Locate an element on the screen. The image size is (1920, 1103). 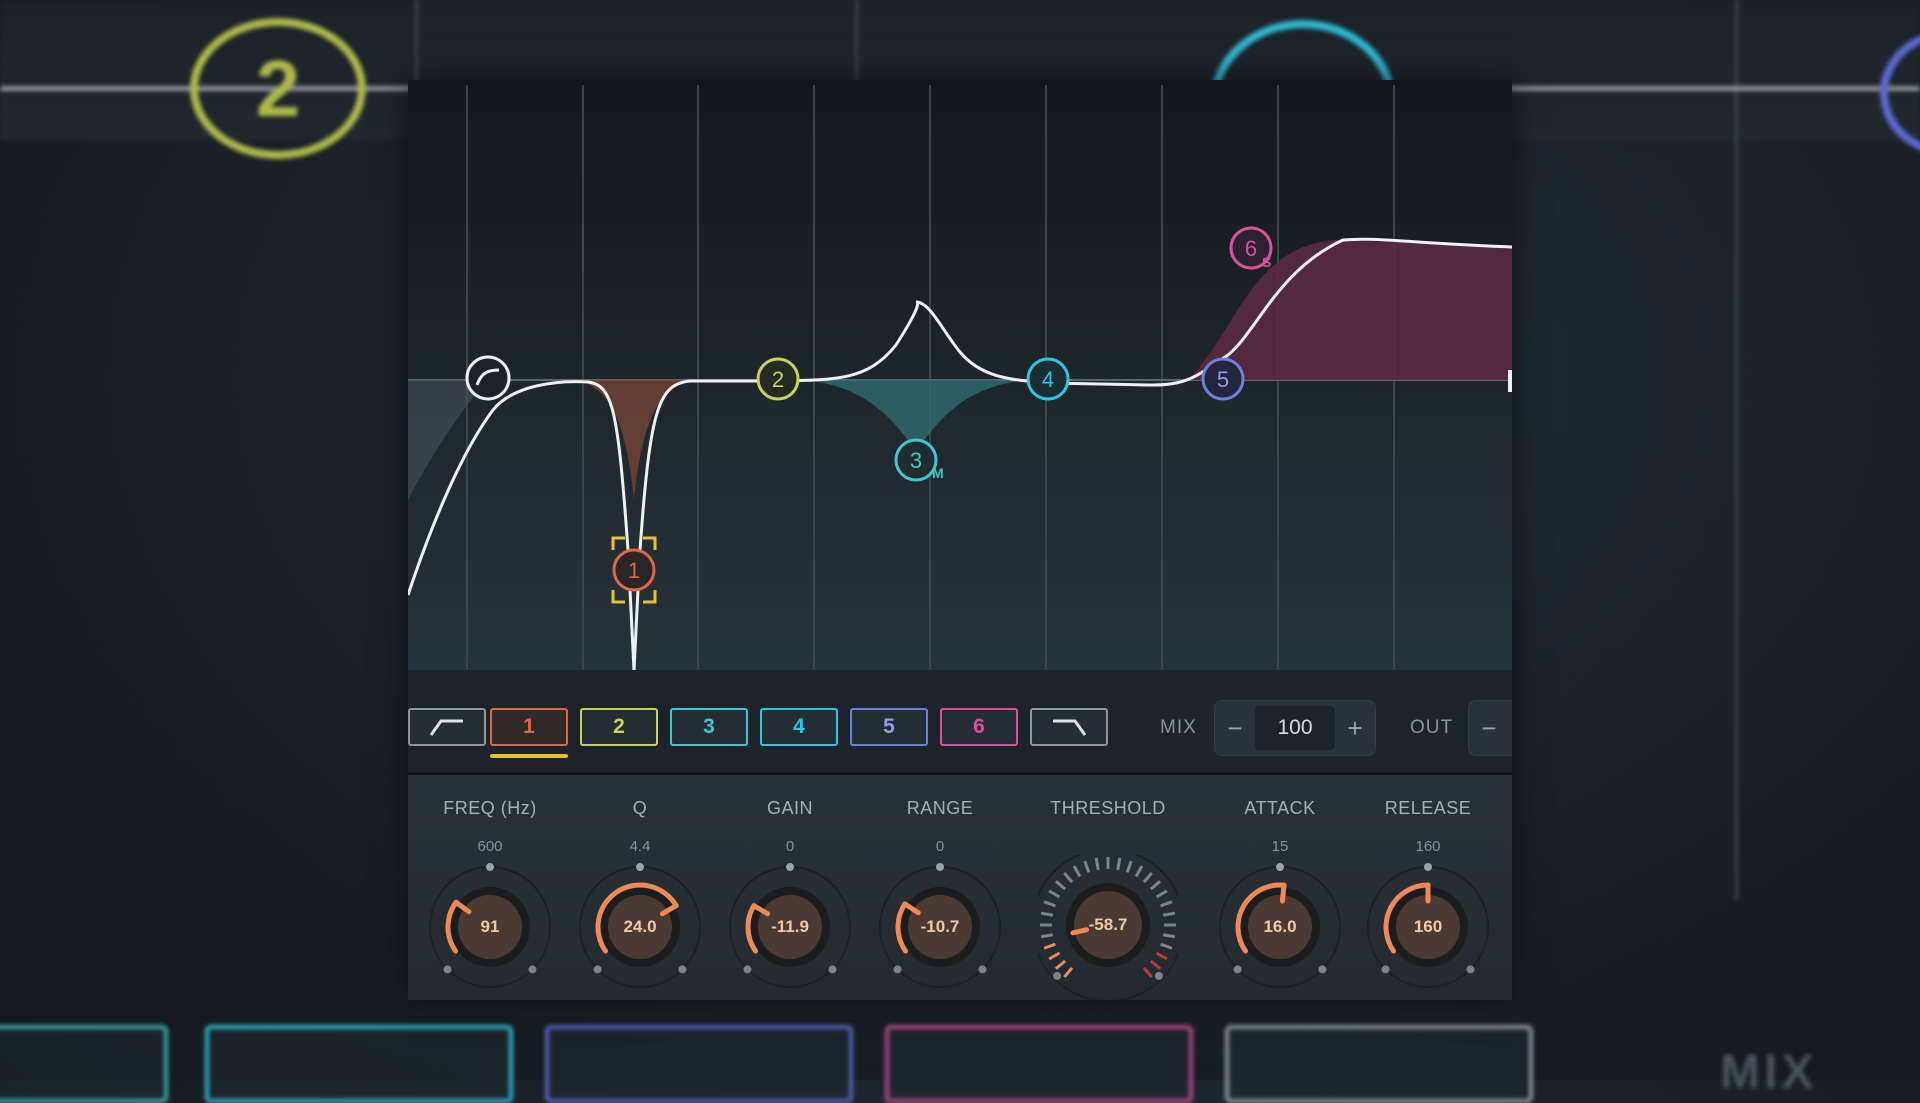
release-knob-group: RELEASE 160 160 is located at coordinates (1428, 887).